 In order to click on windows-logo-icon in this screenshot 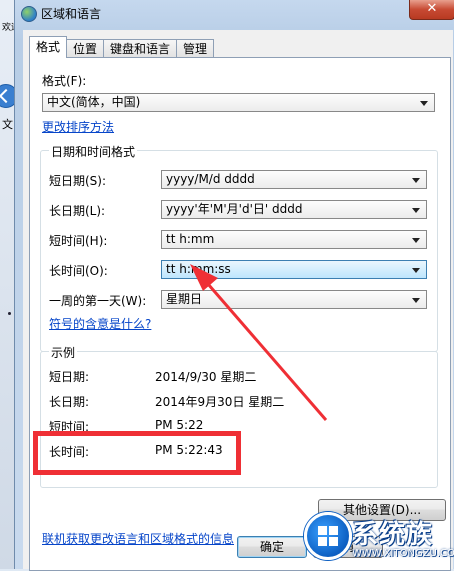, I will do `click(328, 536)`.